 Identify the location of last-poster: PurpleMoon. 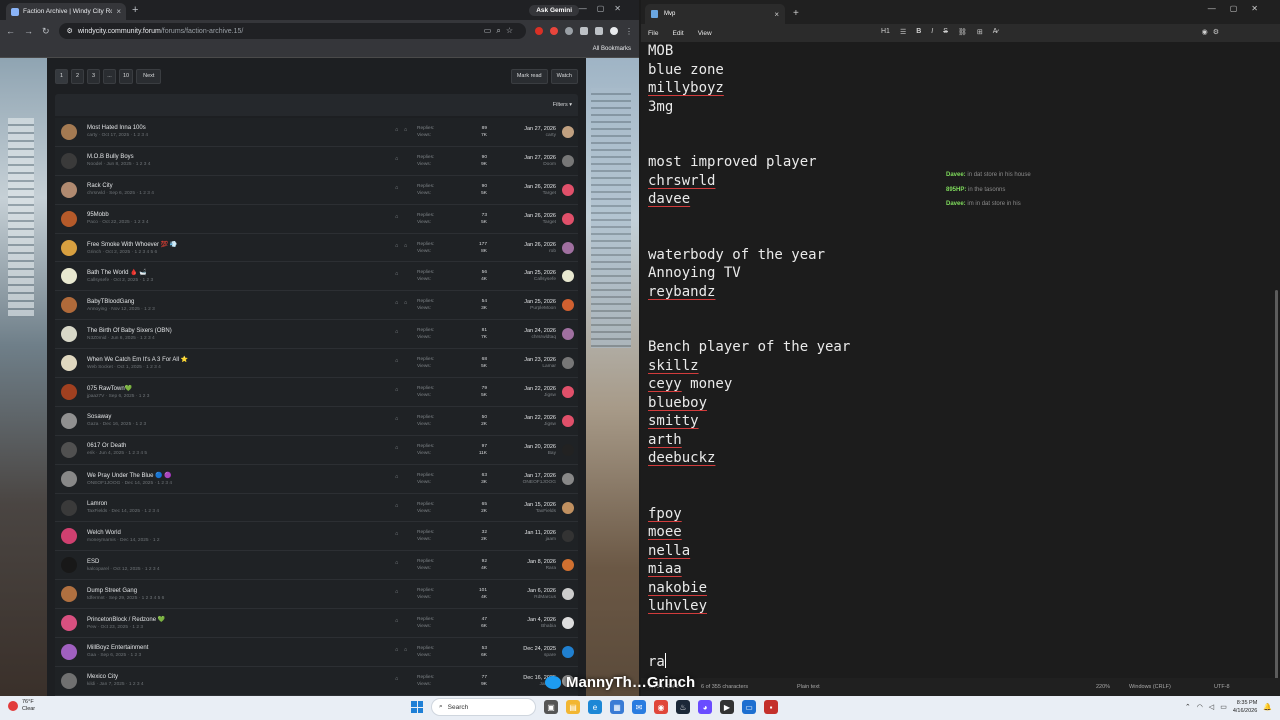
(540, 308).